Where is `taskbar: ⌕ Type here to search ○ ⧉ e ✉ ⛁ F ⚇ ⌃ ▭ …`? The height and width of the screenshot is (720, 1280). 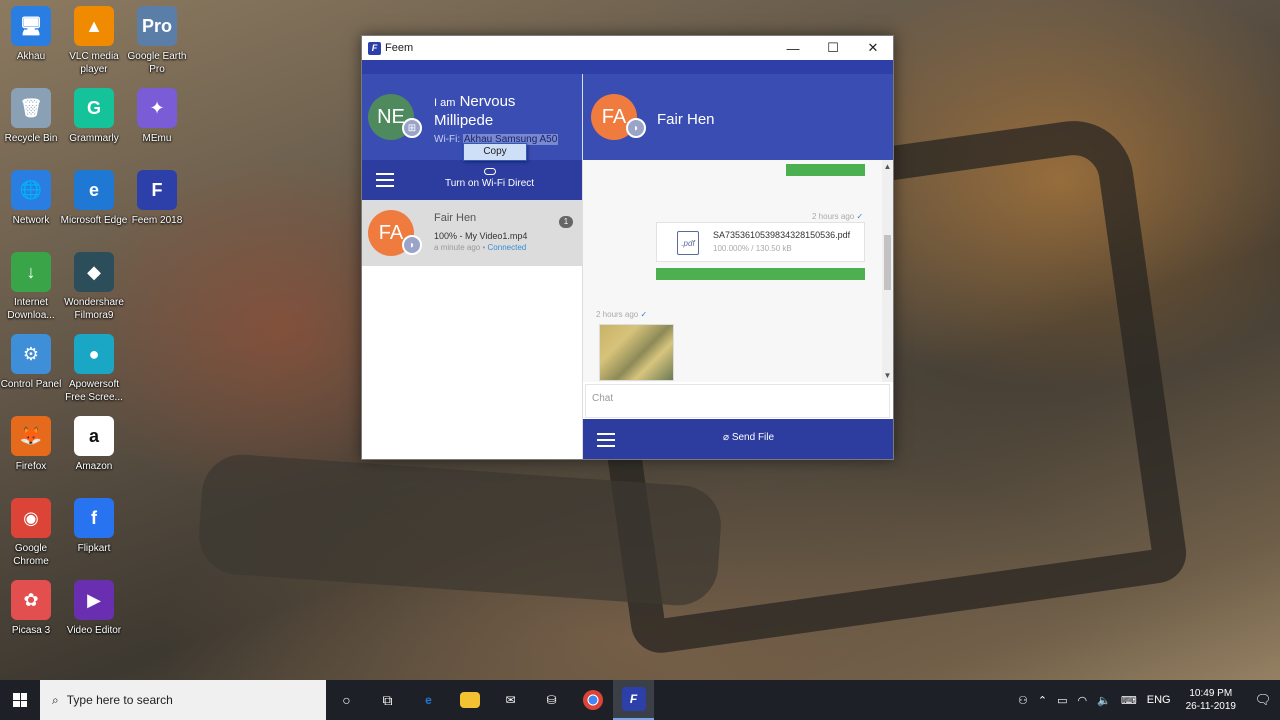
taskbar: ⌕ Type here to search ○ ⧉ e ✉ ⛁ F ⚇ ⌃ ▭ … is located at coordinates (640, 700).